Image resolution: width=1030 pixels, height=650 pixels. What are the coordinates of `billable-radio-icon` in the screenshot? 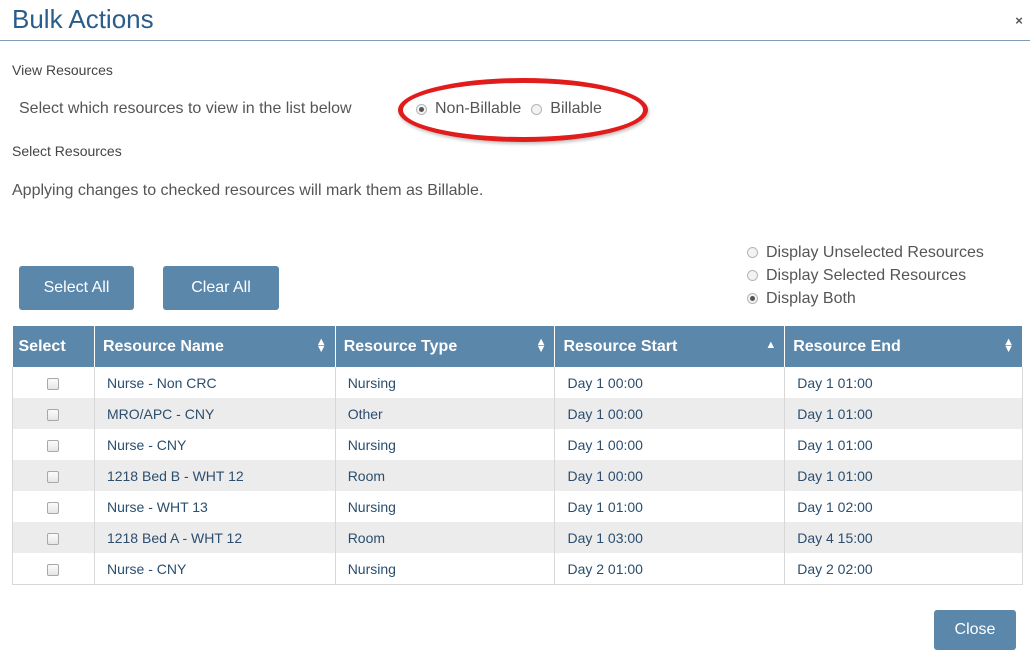 It's located at (537, 109).